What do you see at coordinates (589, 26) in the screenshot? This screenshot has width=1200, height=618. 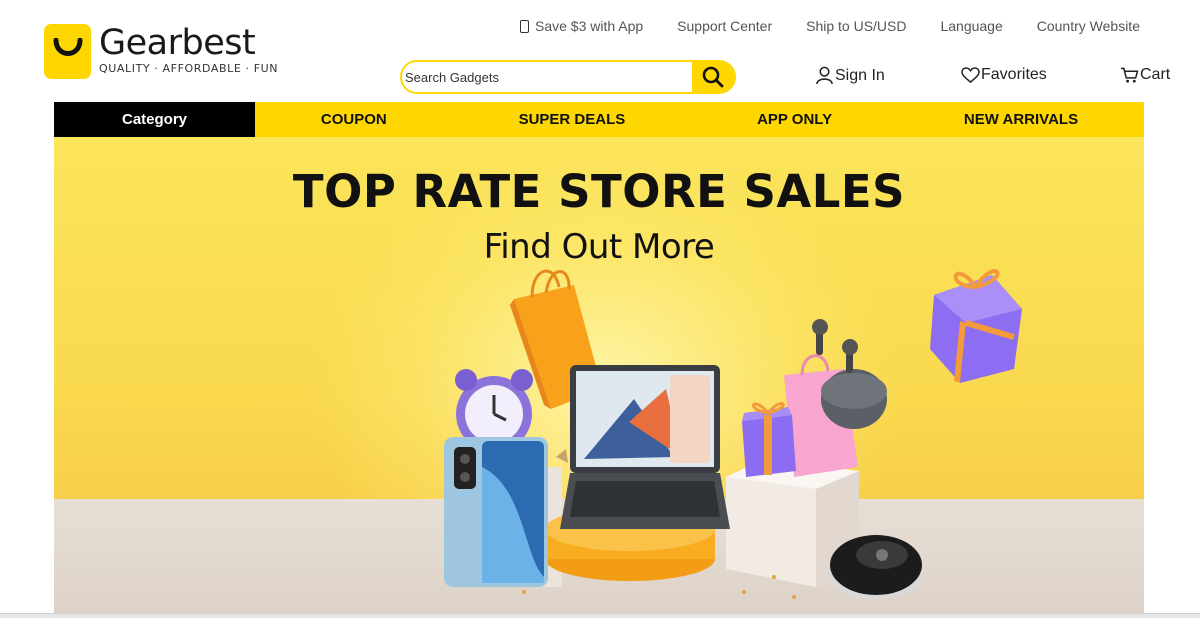 I see `app-download-label: Save $3 with App` at bounding box center [589, 26].